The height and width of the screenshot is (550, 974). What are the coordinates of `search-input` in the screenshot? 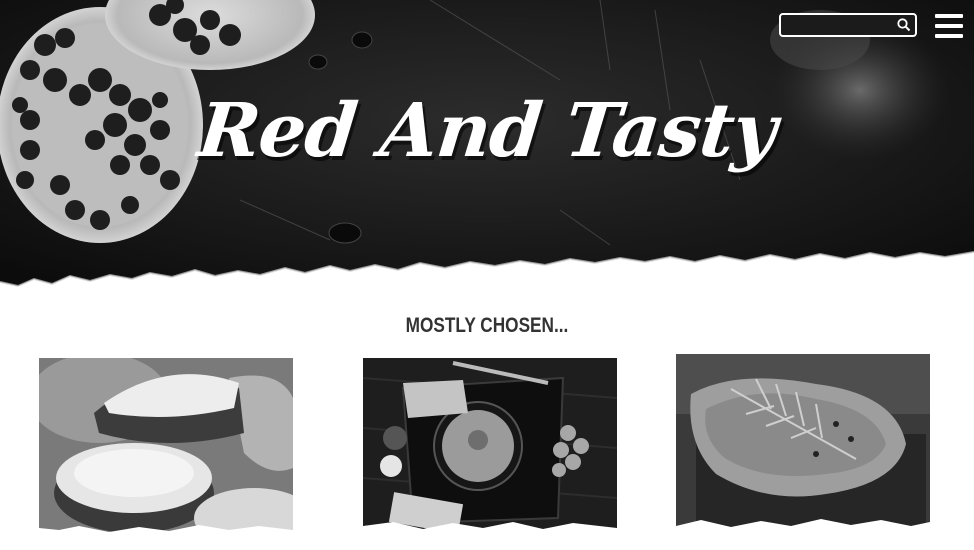 It's located at (837, 25).